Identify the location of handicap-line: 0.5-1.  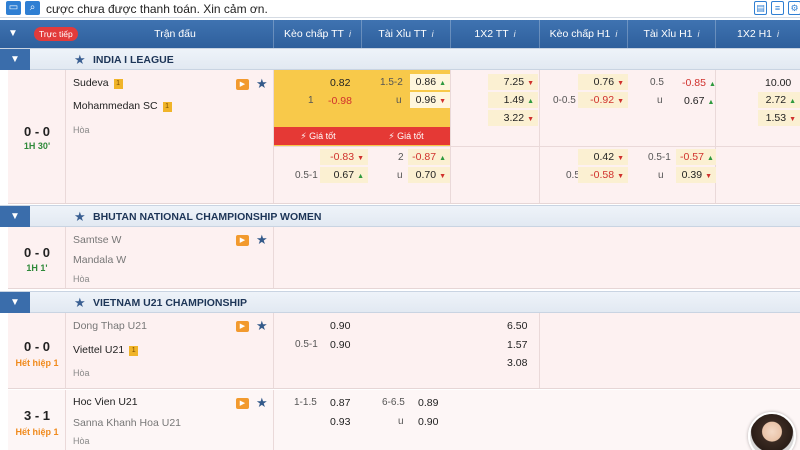
(306, 344).